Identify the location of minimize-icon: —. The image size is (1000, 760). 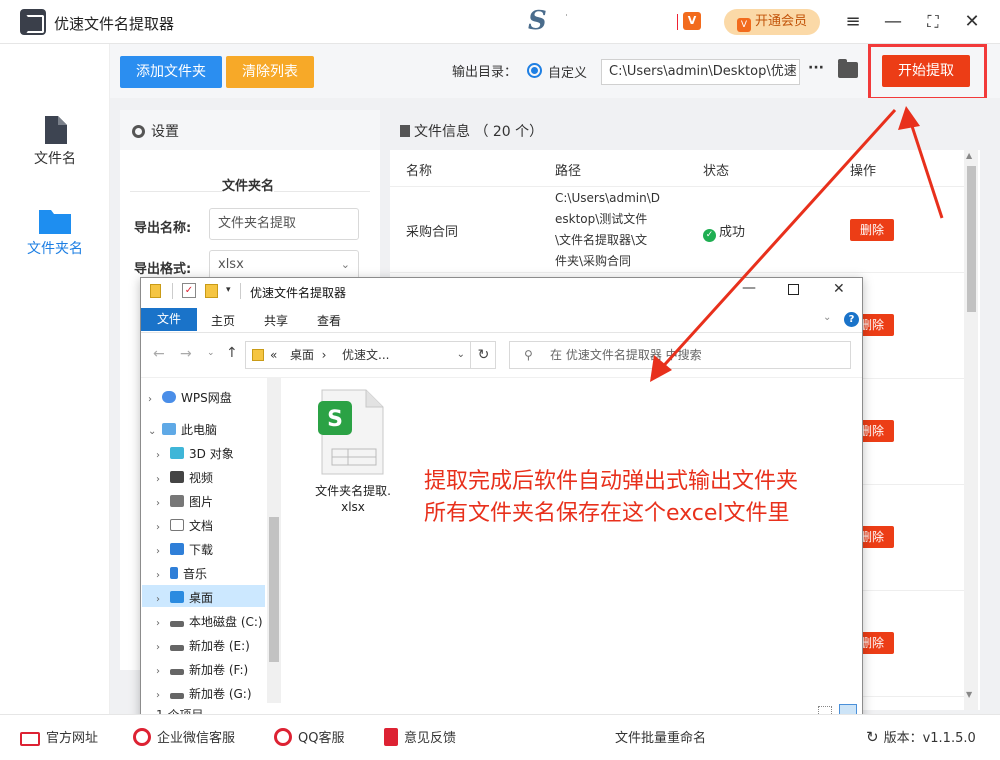
(893, 22).